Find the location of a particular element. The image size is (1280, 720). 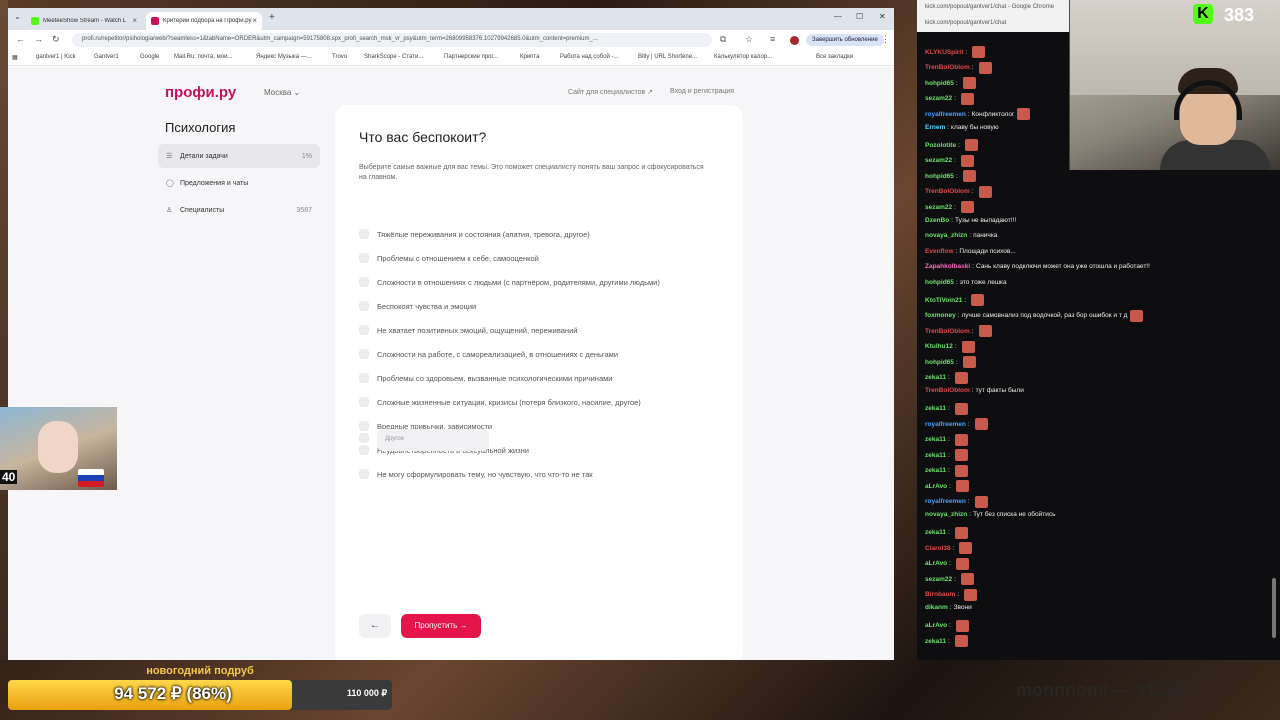

chat-username: Pozolotite is located at coordinates (940, 145).